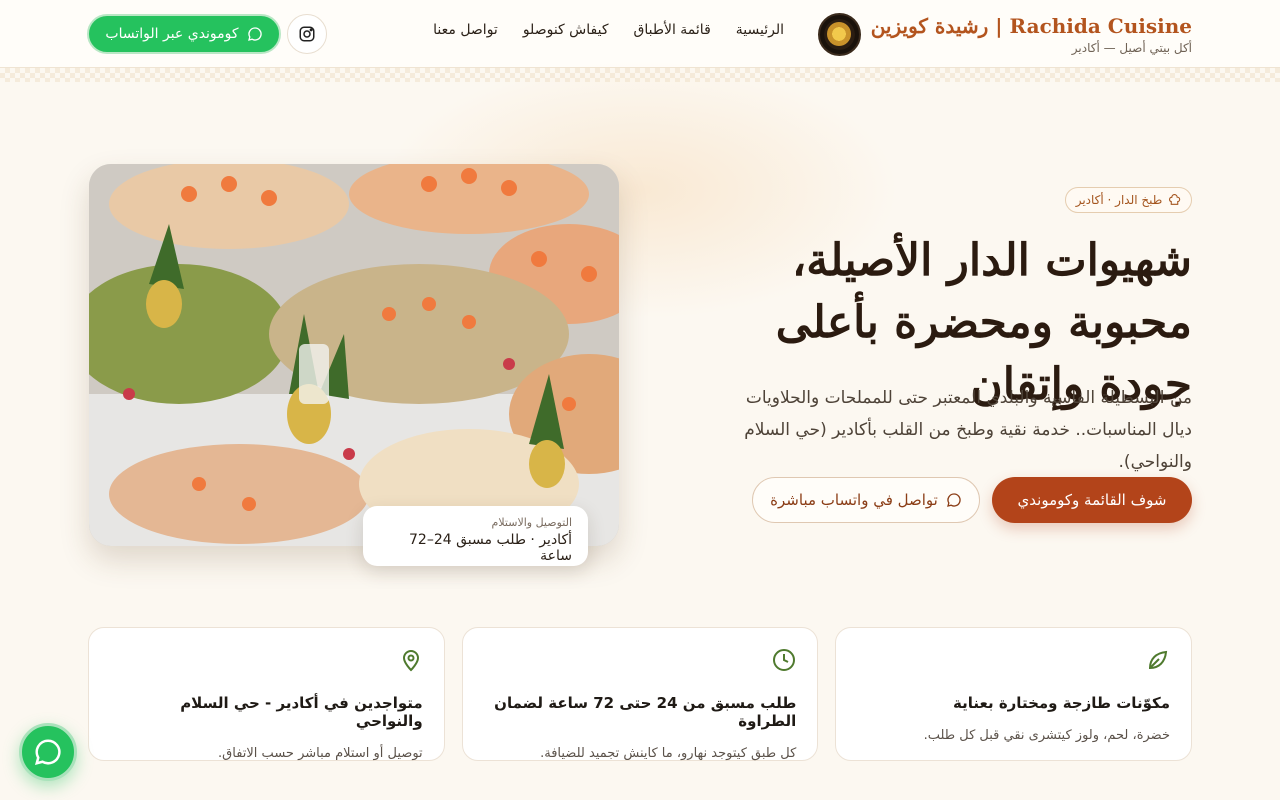 This screenshot has height=800, width=1280. Describe the element at coordinates (410, 661) in the screenshot. I see `location-pin-icon` at that location.